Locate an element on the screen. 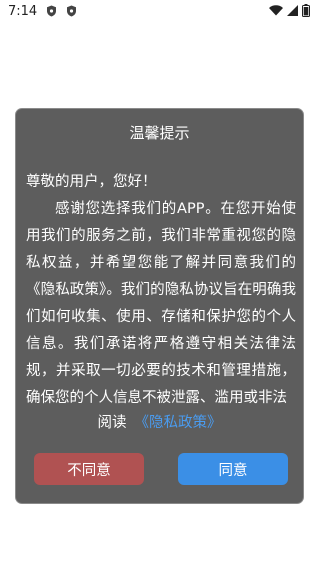 The image size is (320, 574). status-right is located at coordinates (289, 12).